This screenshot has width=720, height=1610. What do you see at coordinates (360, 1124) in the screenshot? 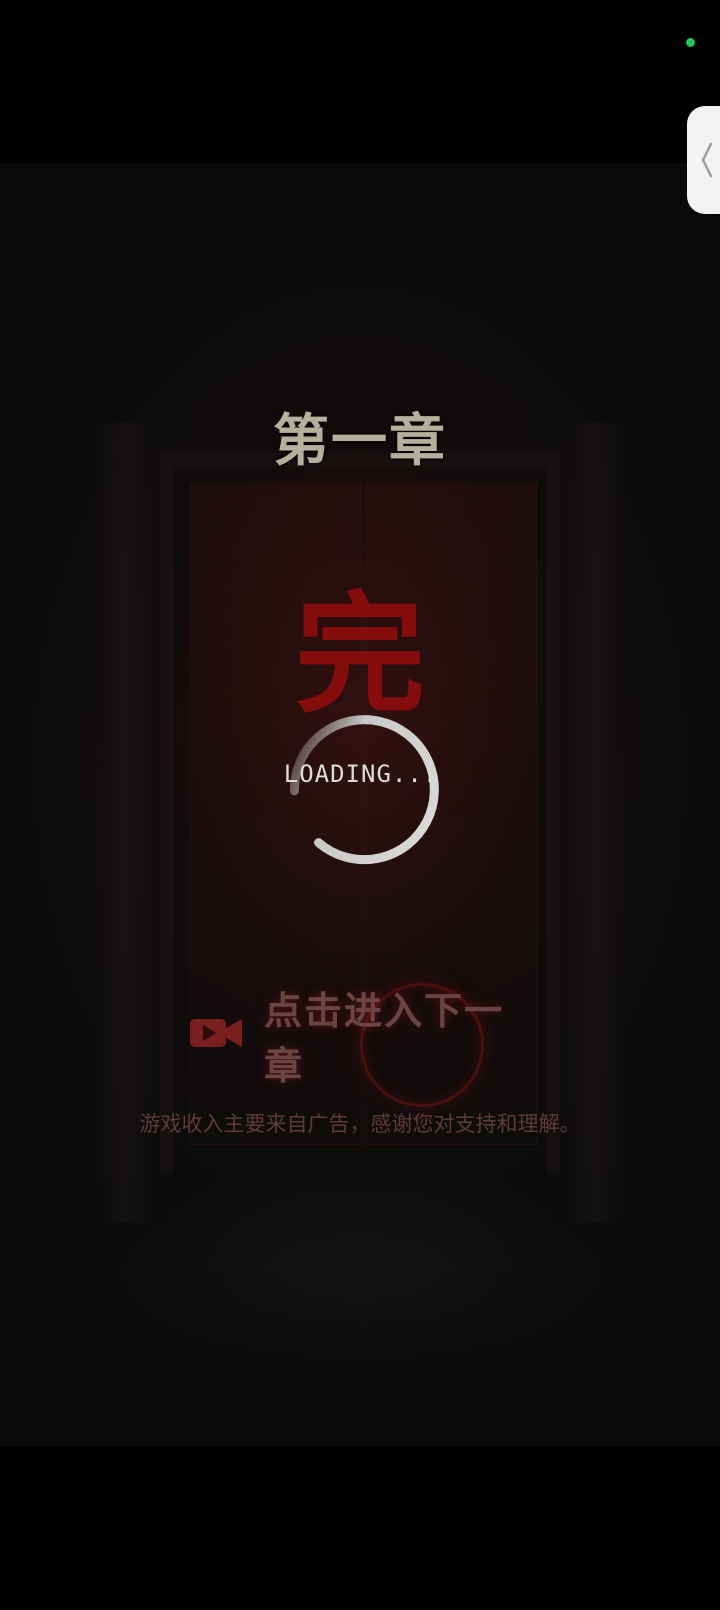
I see `ad-notice-text: 游戏收入主要来自广告，感谢您对支持和理解。` at bounding box center [360, 1124].